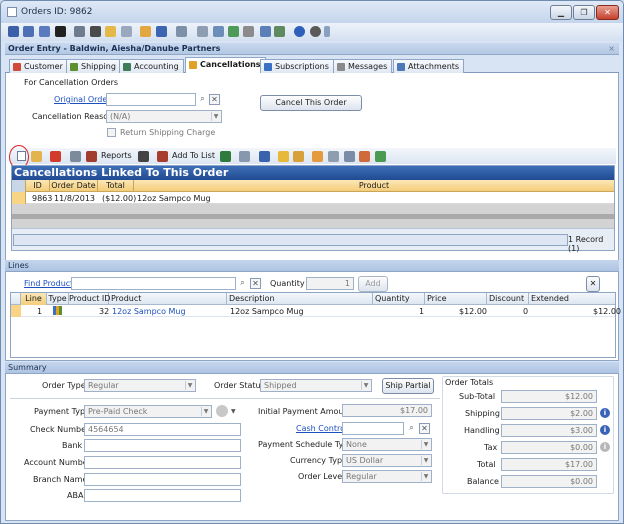 Image resolution: width=624 pixels, height=524 pixels. Describe the element at coordinates (151, 66) in the screenshot. I see `tab-accounting: Accounting` at that location.